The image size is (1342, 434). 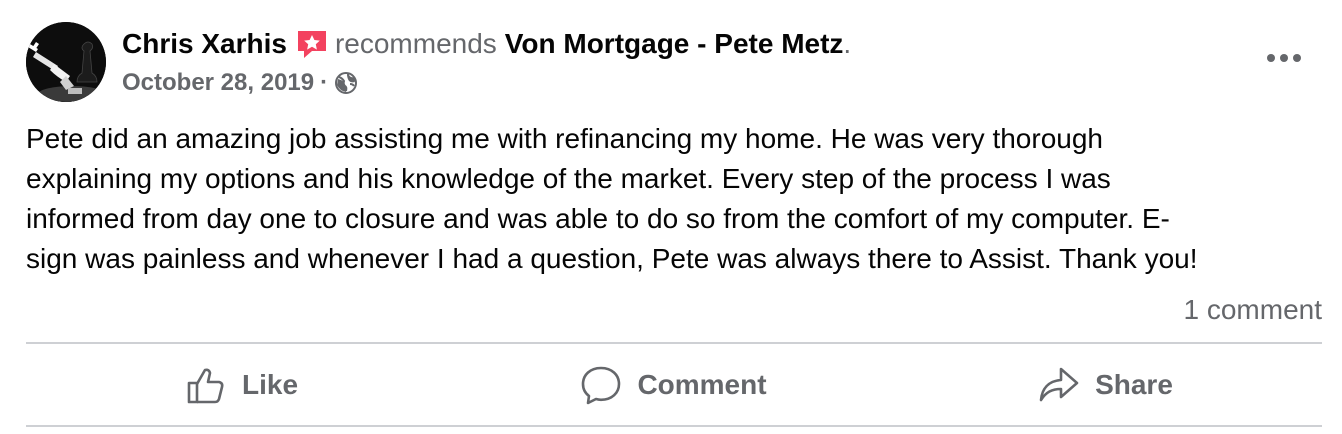 I want to click on author-name: Chris Xarhis, so click(x=204, y=44).